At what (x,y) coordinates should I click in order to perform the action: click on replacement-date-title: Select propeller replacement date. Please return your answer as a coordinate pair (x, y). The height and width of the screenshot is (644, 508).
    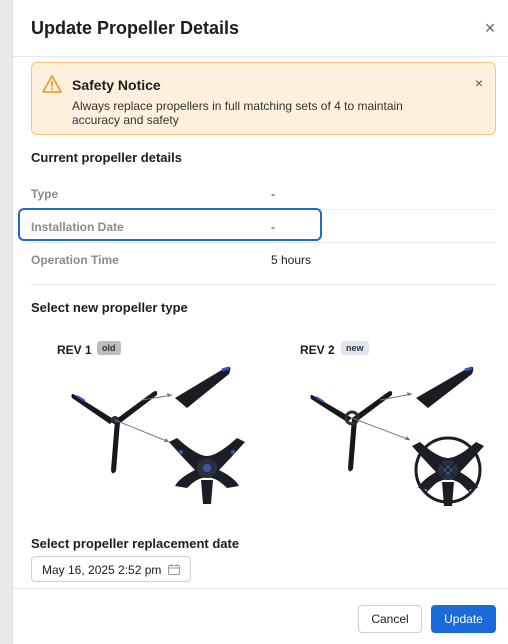
    Looking at the image, I should click on (135, 543).